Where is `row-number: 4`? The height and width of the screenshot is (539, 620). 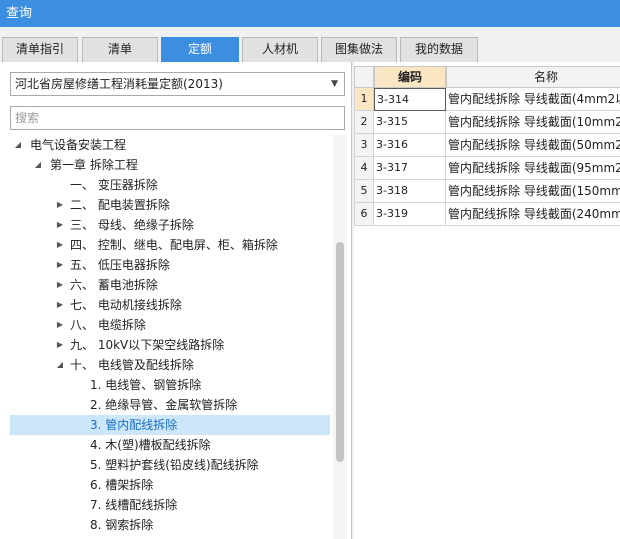 row-number: 4 is located at coordinates (364, 168).